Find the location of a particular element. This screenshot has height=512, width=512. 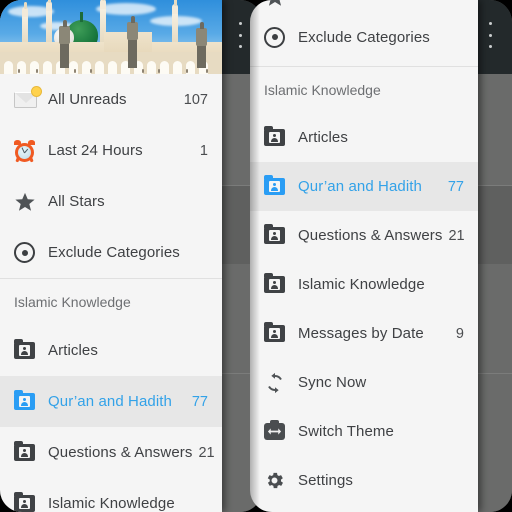

drawer-item-label: Settings is located at coordinates (325, 480).